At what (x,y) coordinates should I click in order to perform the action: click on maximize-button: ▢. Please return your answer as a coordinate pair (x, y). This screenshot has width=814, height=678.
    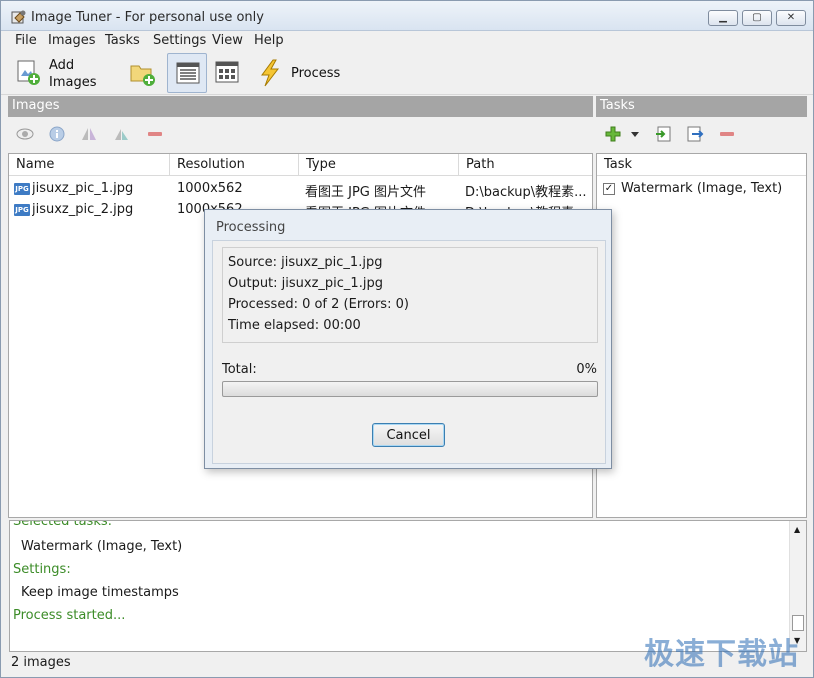
    Looking at the image, I should click on (757, 18).